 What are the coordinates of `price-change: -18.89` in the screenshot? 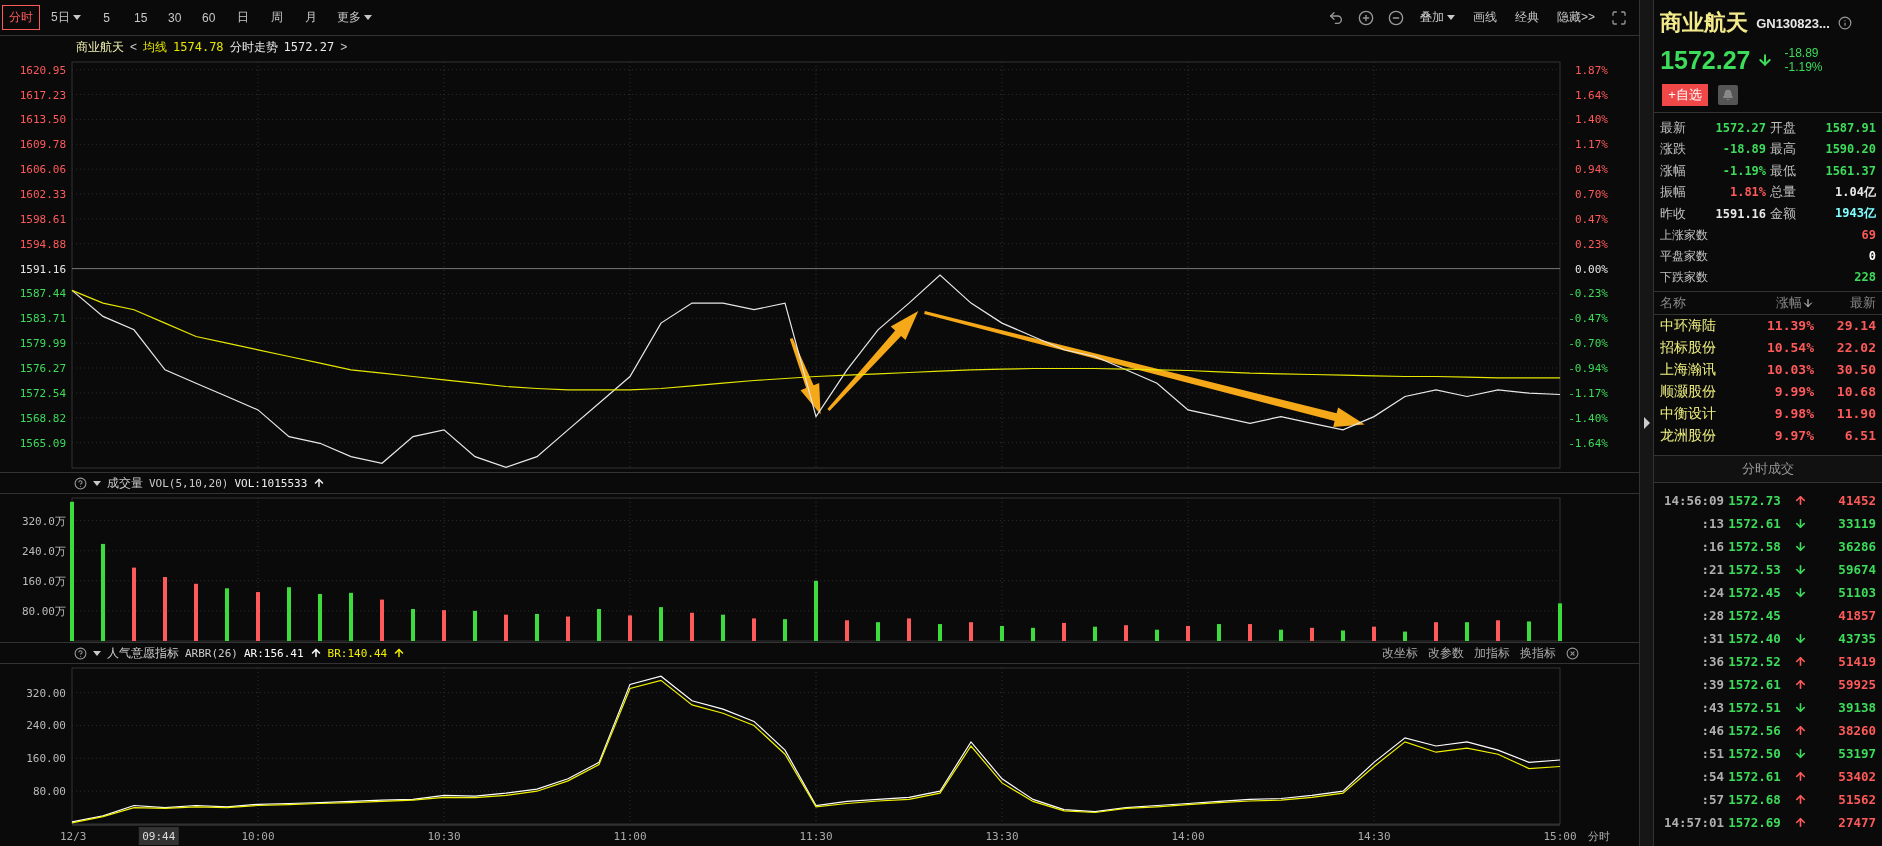 It's located at (1802, 53).